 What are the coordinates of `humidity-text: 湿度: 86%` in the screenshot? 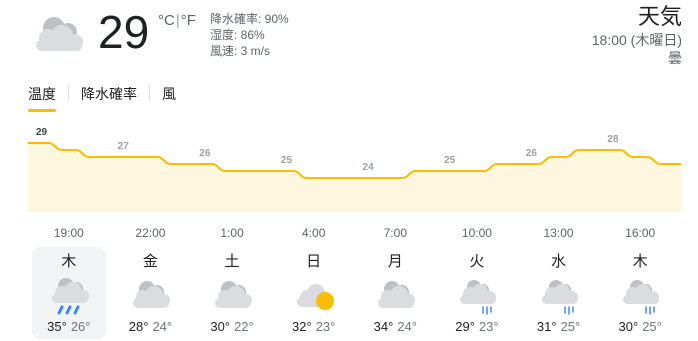 It's located at (237, 35).